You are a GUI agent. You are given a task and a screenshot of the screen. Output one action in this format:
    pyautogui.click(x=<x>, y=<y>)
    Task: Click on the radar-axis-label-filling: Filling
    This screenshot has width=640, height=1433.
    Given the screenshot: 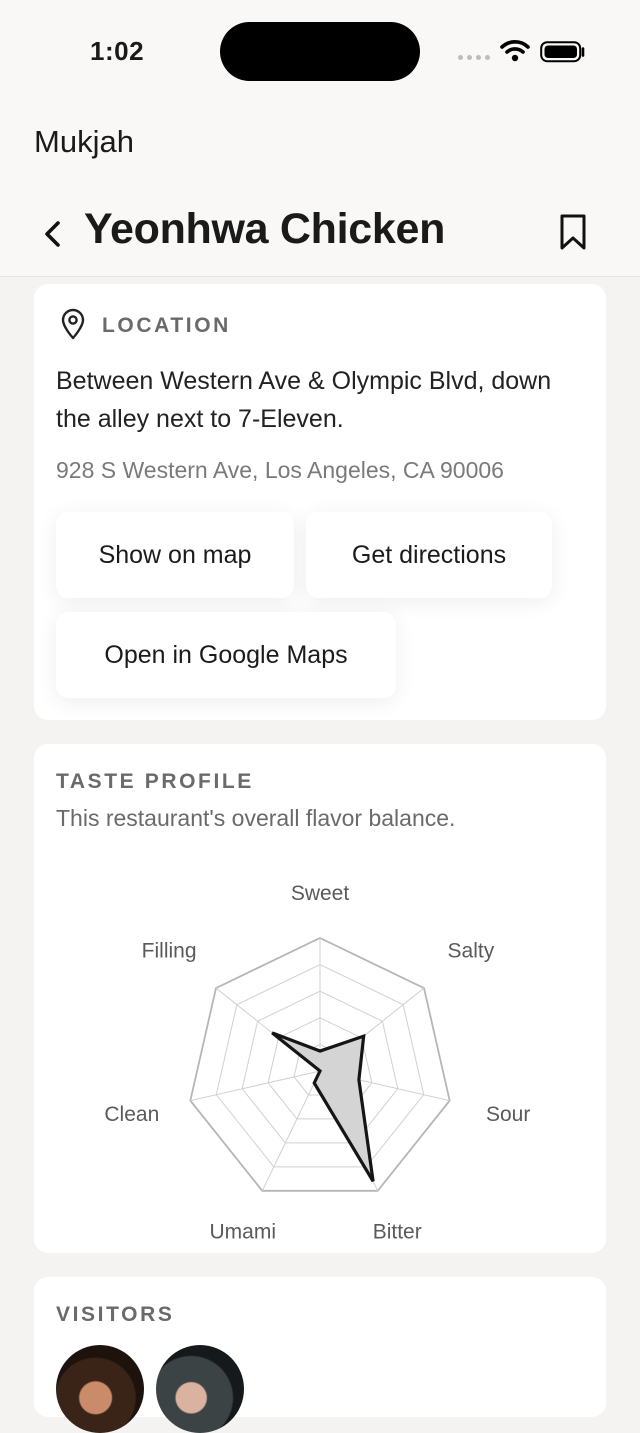 What is the action you would take?
    pyautogui.click(x=169, y=951)
    